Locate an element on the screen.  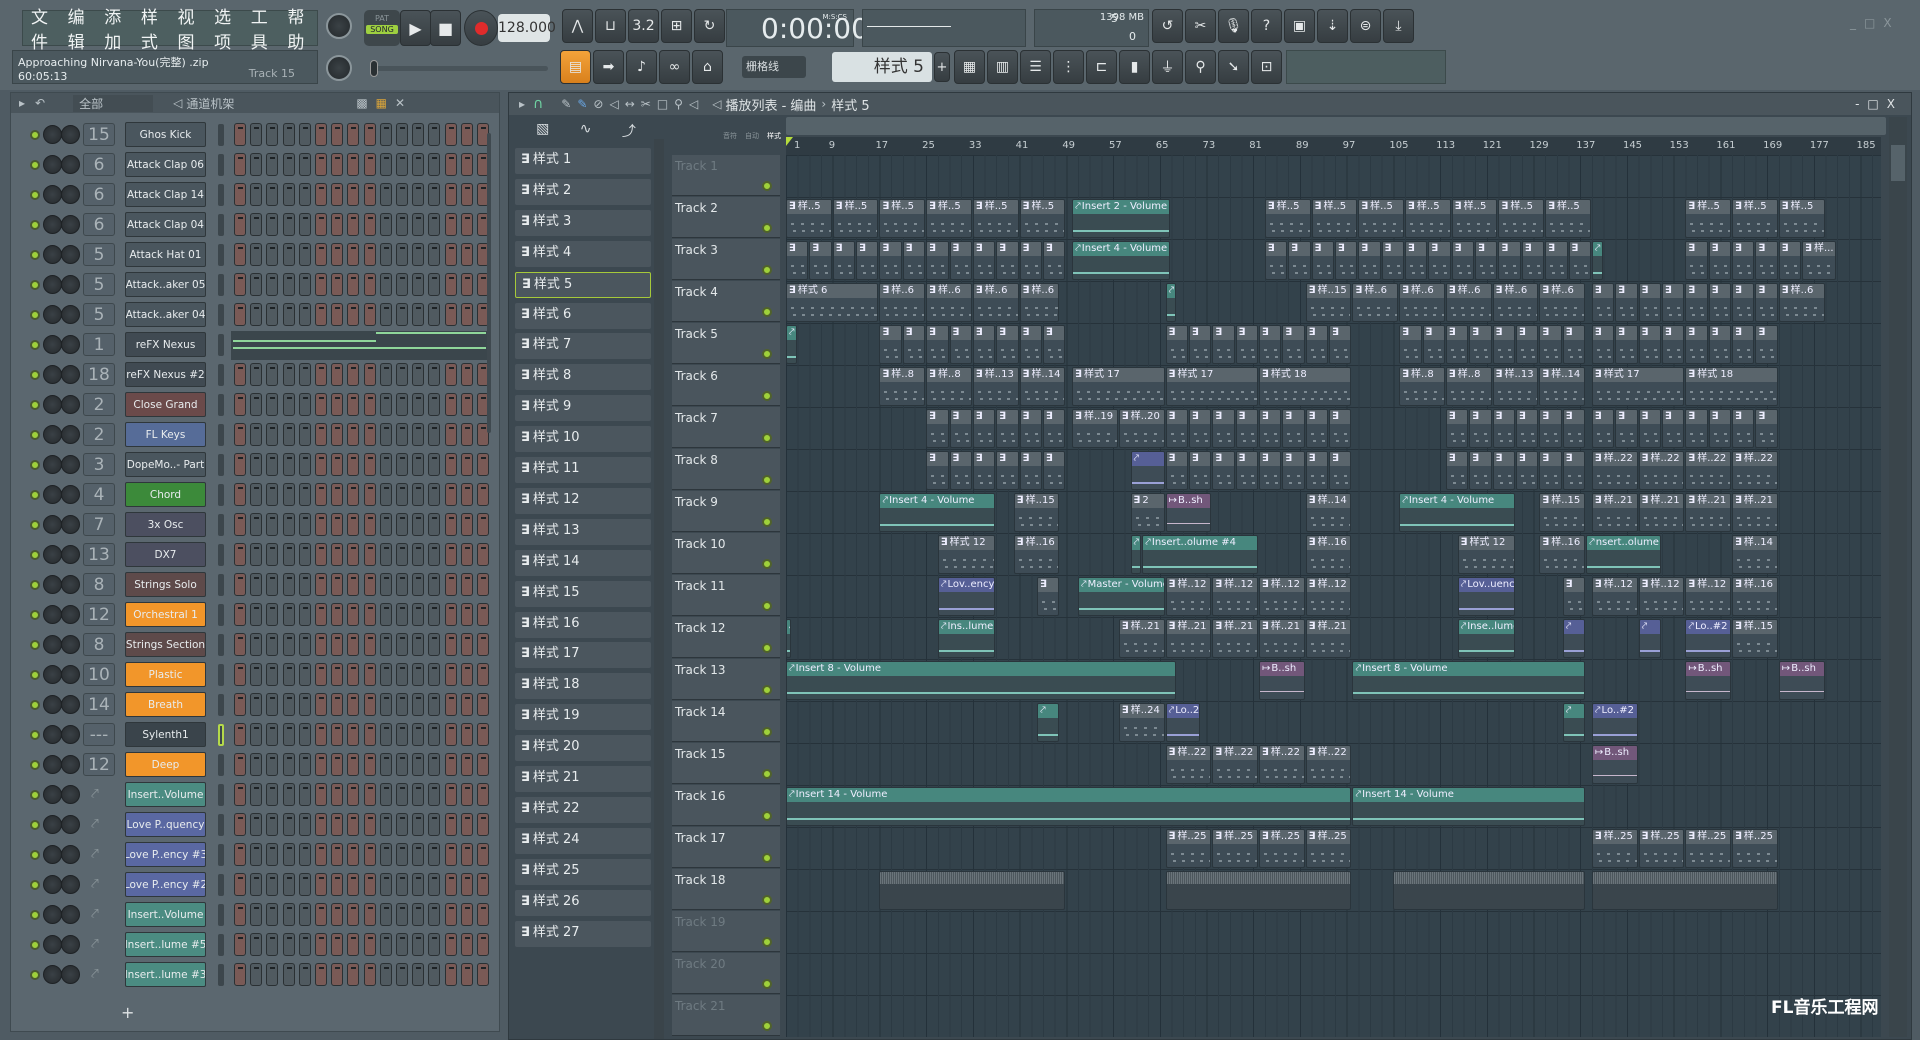
pattern-clip: ∃ 样..5 is located at coordinates (1474, 218).